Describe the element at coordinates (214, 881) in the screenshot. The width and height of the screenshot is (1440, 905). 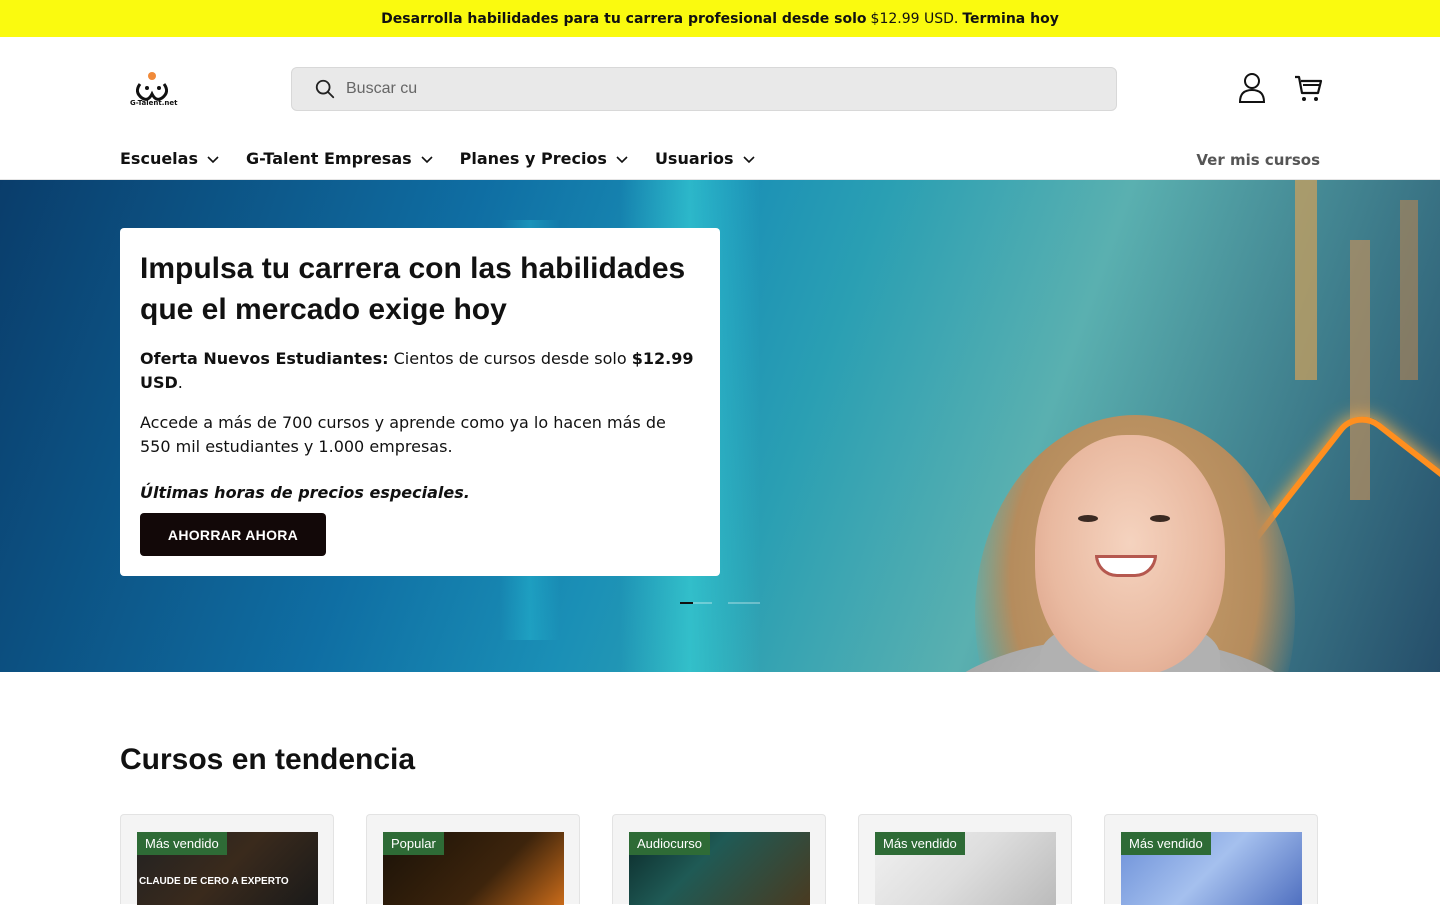
I see `course-image-text: CLAUDE DE CERO A EXPERTO` at that location.